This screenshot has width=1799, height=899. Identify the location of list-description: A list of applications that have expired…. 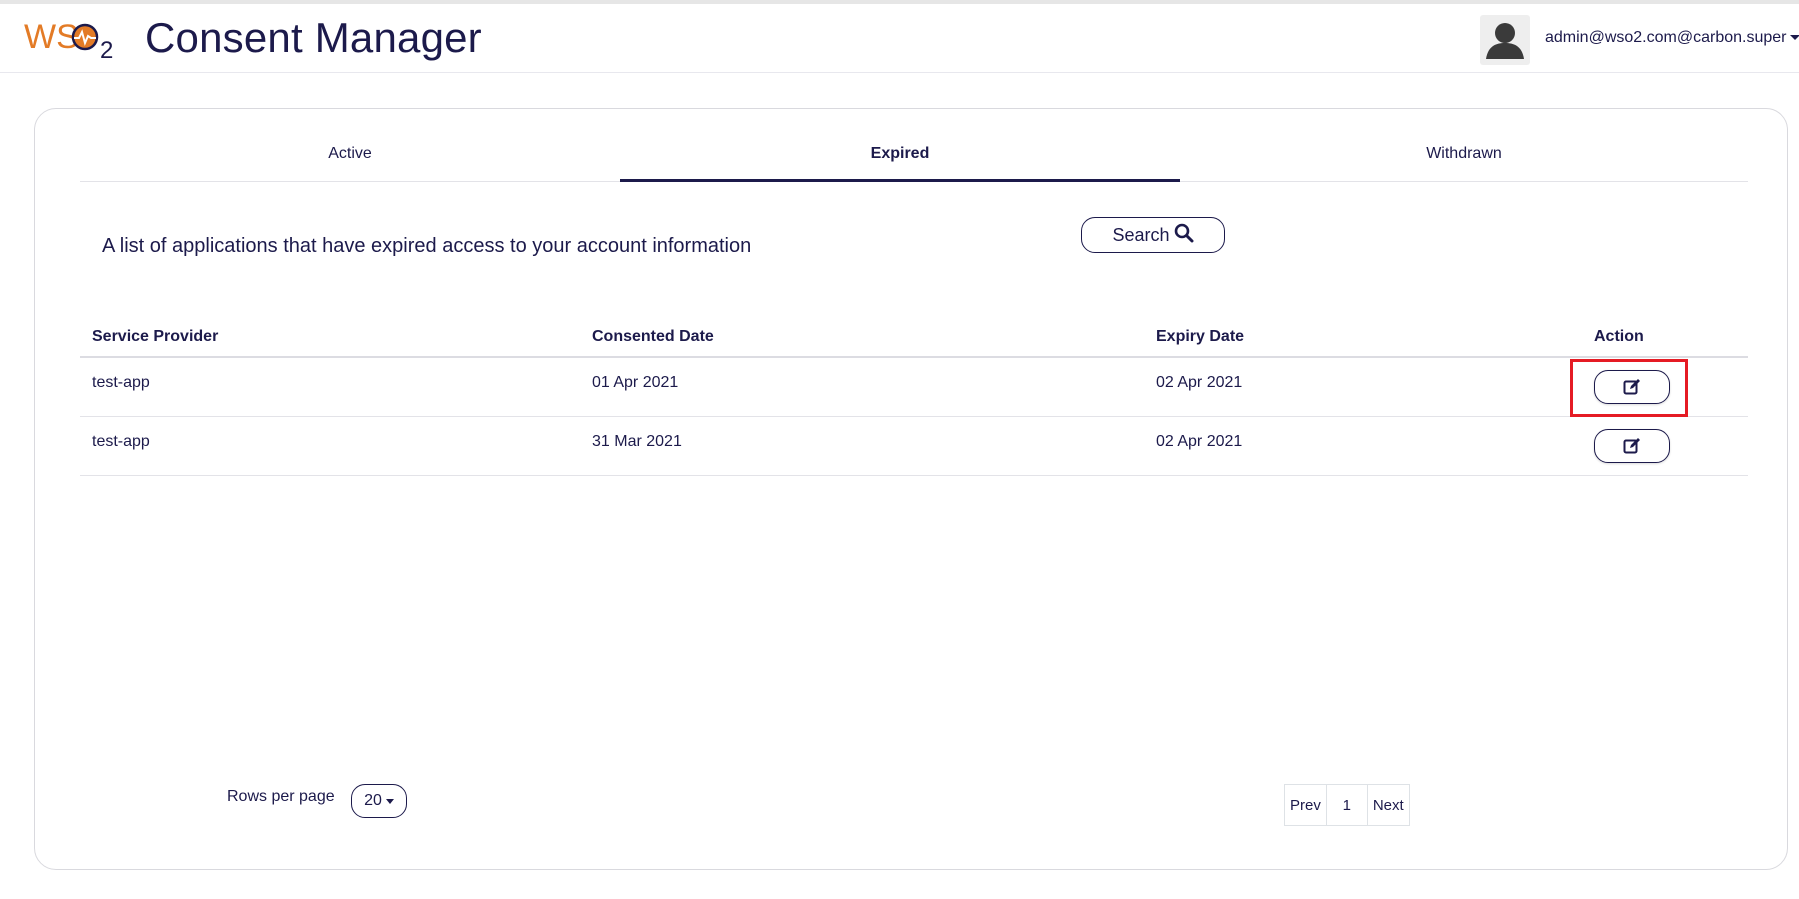
(427, 246).